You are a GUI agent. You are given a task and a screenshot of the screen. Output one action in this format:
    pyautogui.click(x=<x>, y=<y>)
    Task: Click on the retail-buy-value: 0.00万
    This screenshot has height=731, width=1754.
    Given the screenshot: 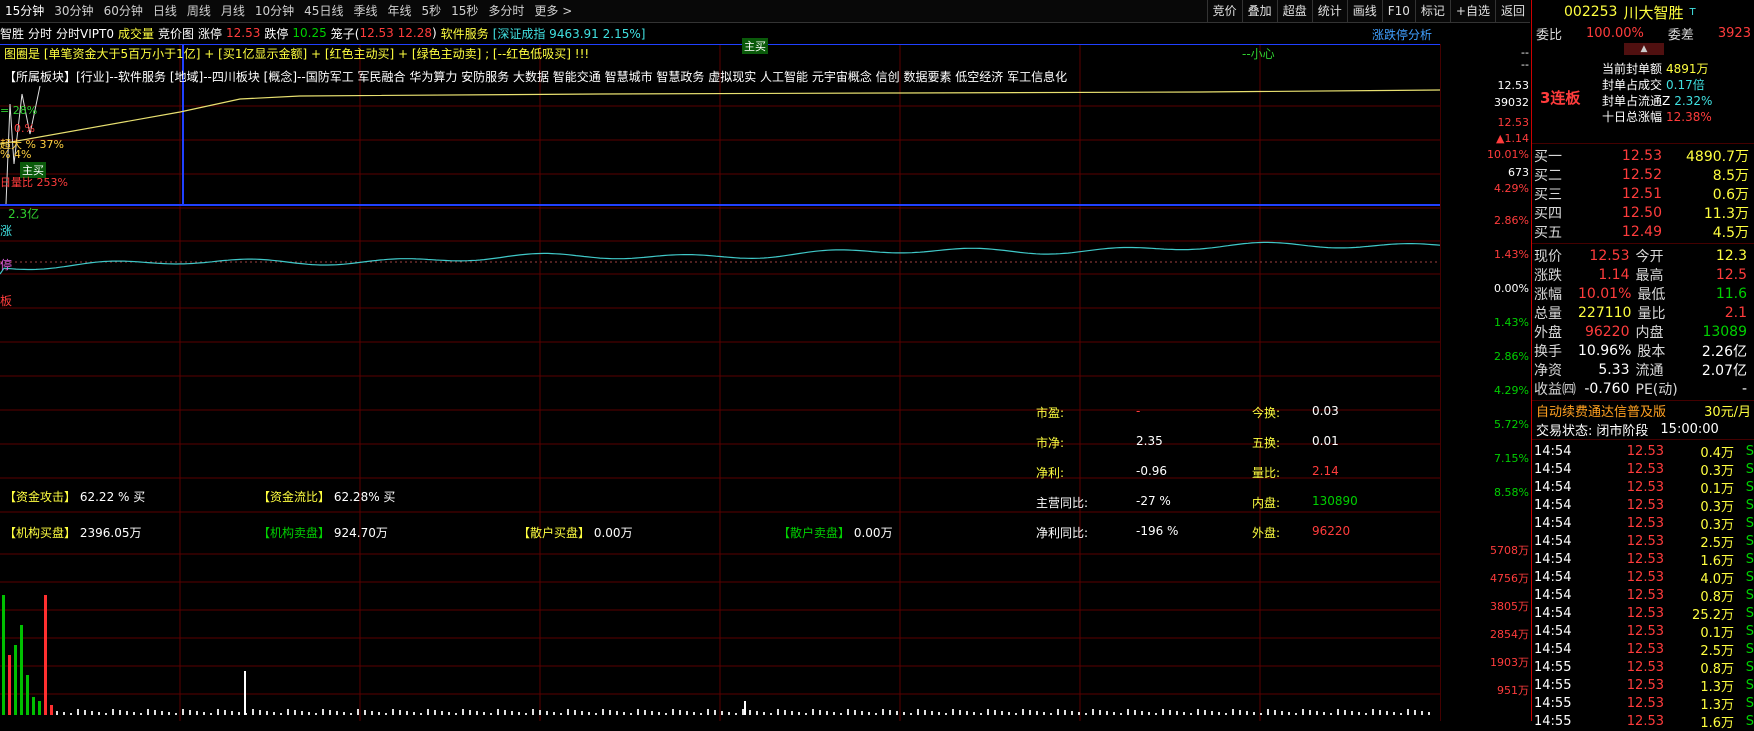 What is the action you would take?
    pyautogui.click(x=613, y=533)
    